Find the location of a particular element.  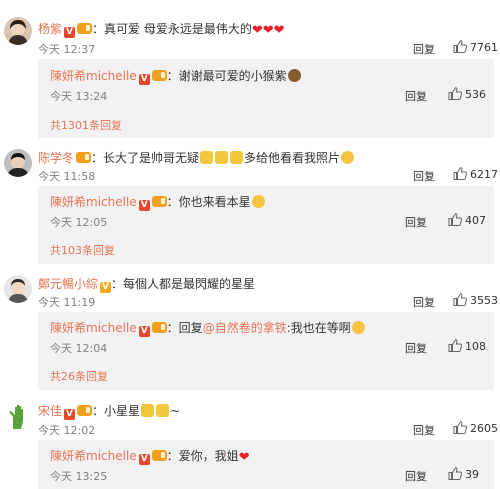

reply-time: 今天 12:04 is located at coordinates (79, 348).